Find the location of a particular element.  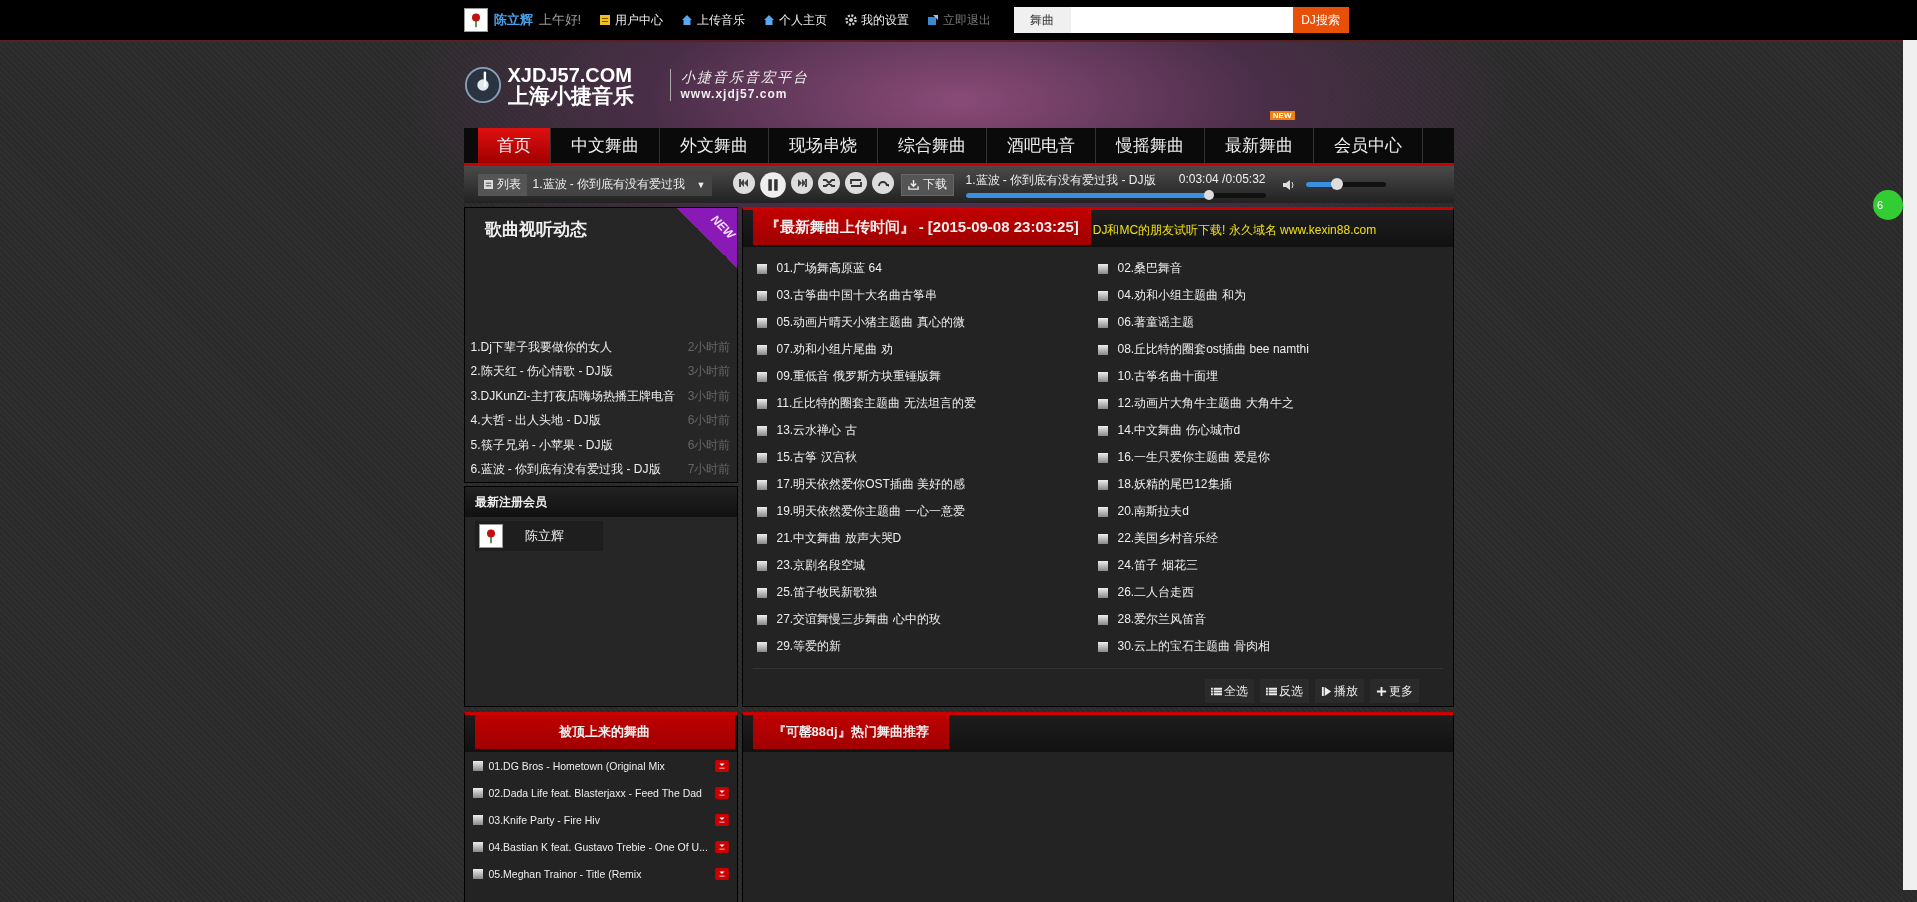

volume-thumb is located at coordinates (1336, 184).